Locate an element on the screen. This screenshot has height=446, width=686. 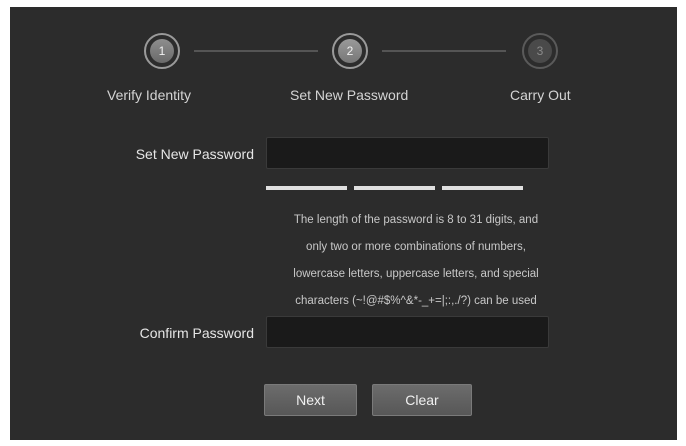
step-3-number: 3 is located at coordinates (540, 51).